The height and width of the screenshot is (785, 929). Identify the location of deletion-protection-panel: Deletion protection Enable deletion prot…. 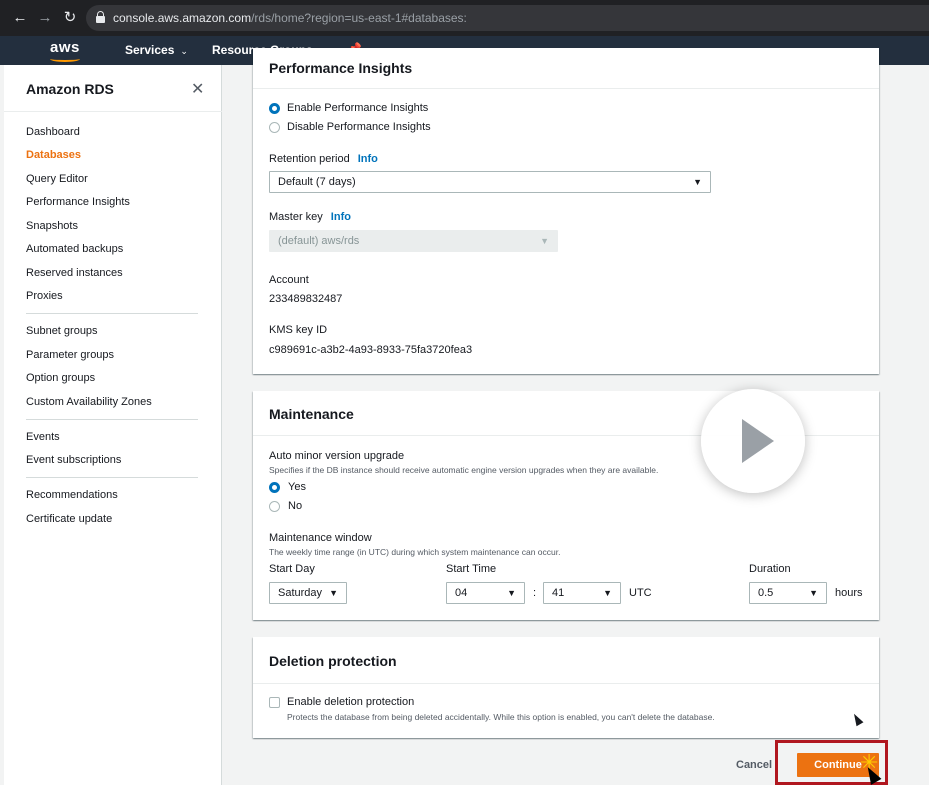
(566, 687).